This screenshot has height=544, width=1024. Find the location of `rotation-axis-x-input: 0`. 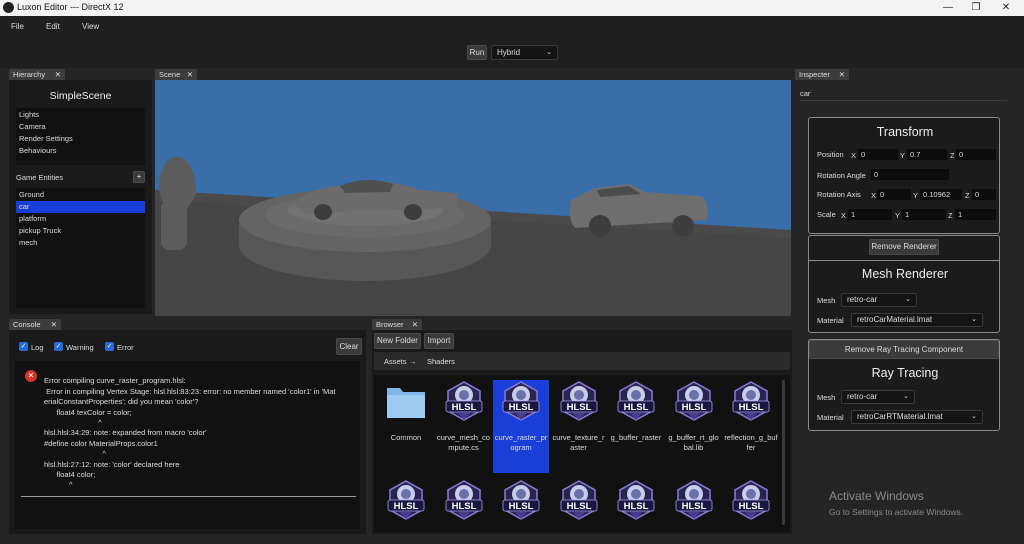

rotation-axis-x-input: 0 is located at coordinates (894, 194).